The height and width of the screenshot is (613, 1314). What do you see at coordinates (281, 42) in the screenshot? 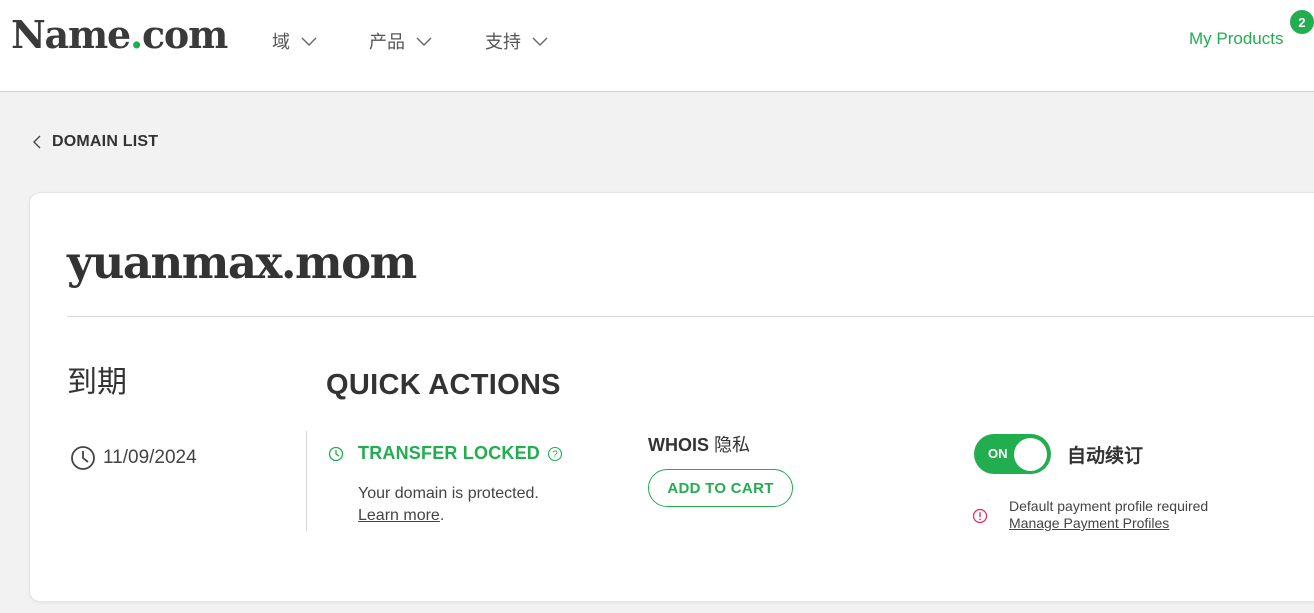
I see `nav-domains-label: 域` at bounding box center [281, 42].